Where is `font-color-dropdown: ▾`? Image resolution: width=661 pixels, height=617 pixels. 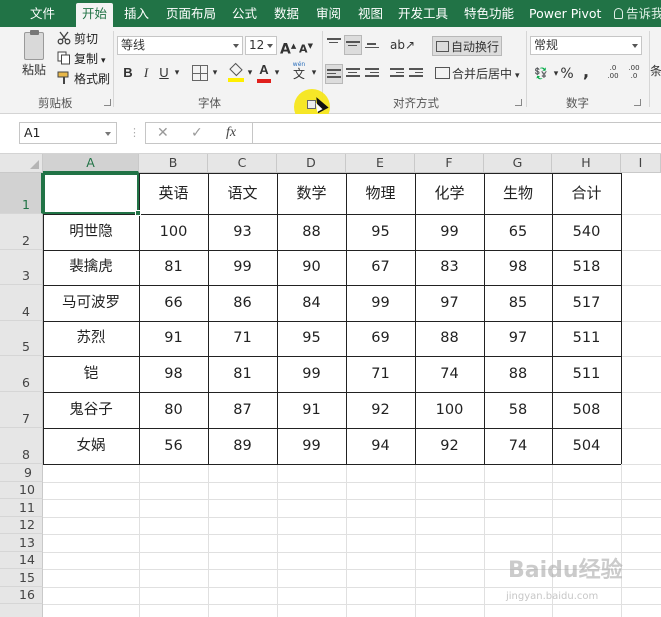
font-color-dropdown: ▾ is located at coordinates (277, 73).